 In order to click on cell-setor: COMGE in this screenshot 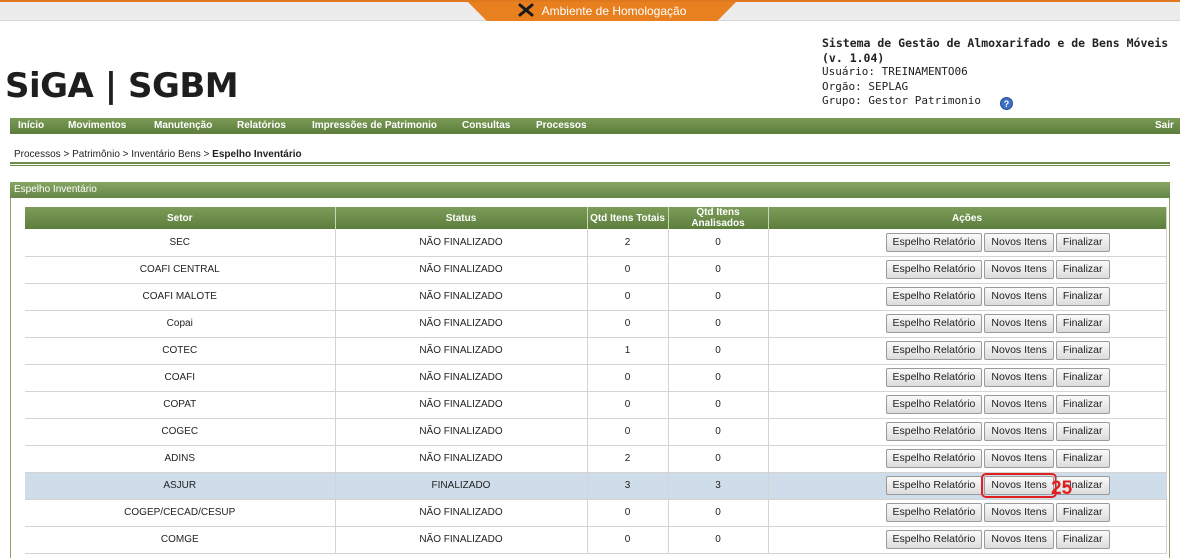, I will do `click(180, 540)`.